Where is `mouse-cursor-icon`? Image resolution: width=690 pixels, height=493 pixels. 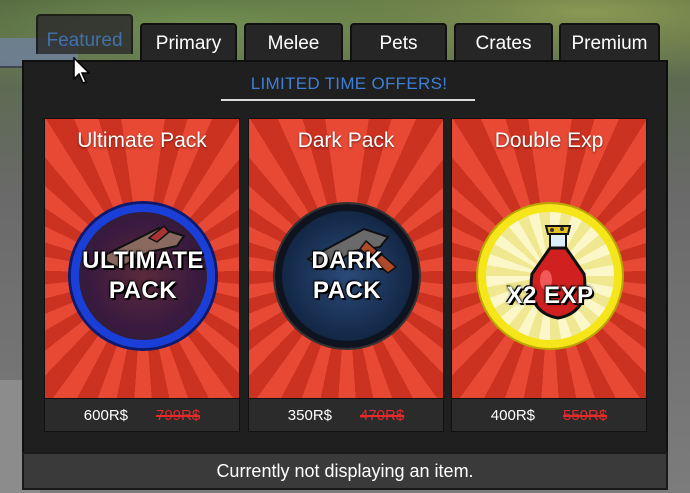
mouse-cursor-icon is located at coordinates (82, 70).